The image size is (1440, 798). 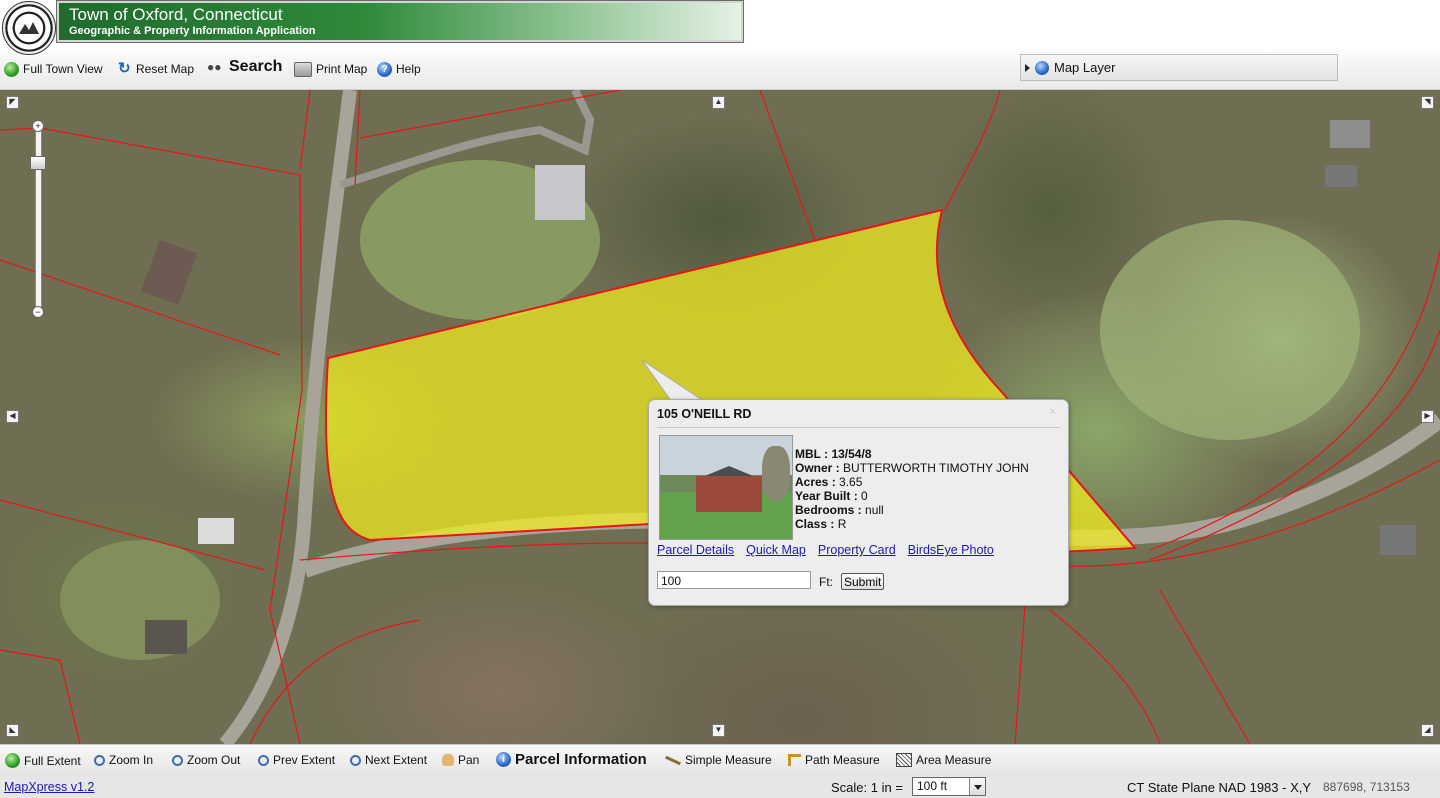 What do you see at coordinates (1179, 67) in the screenshot?
I see `map-layer-panel-toggle: Map Layer` at bounding box center [1179, 67].